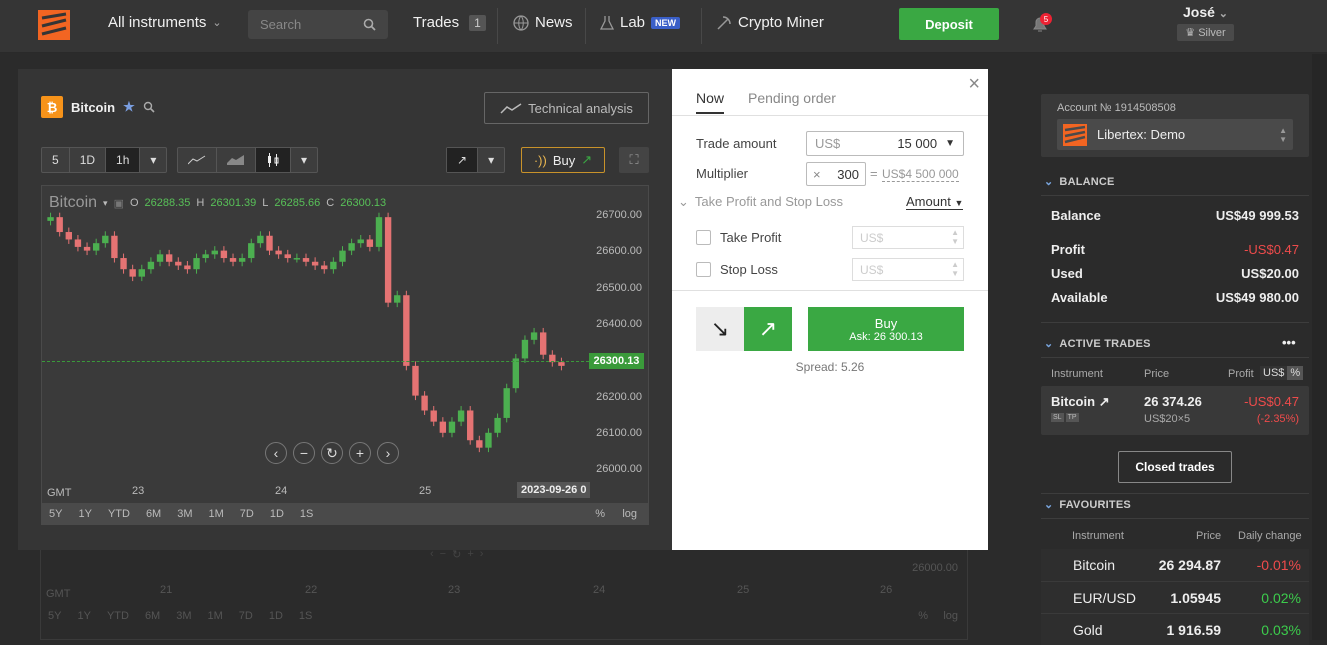 The height and width of the screenshot is (645, 1327). What do you see at coordinates (886, 323) in the screenshot?
I see `buy-label: Buy` at bounding box center [886, 323].